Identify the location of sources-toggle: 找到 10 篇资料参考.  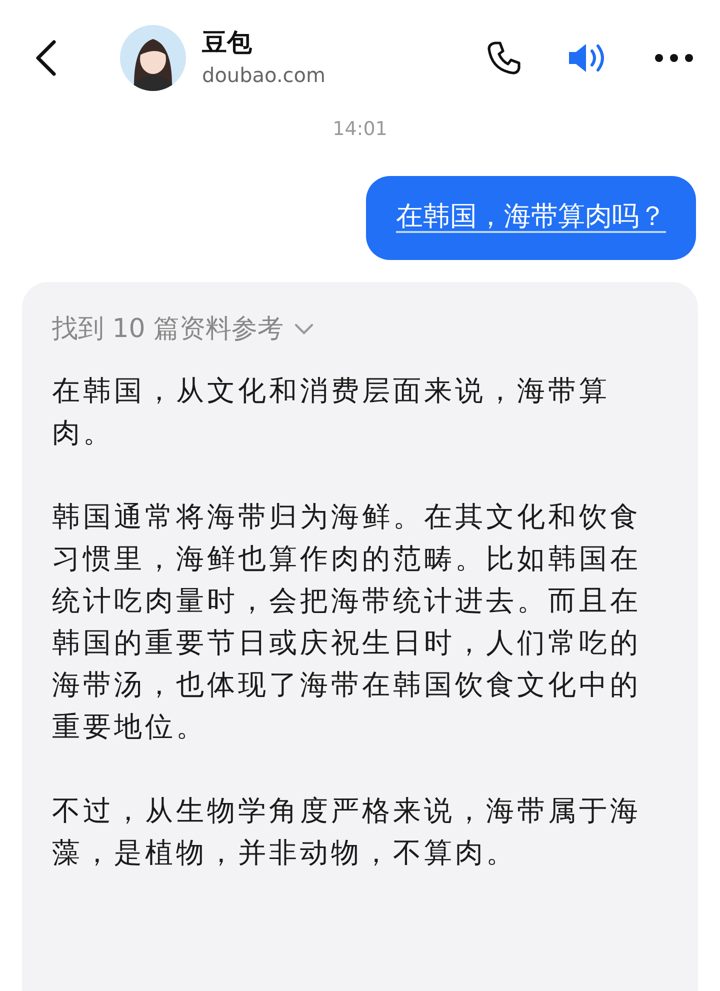
(183, 329).